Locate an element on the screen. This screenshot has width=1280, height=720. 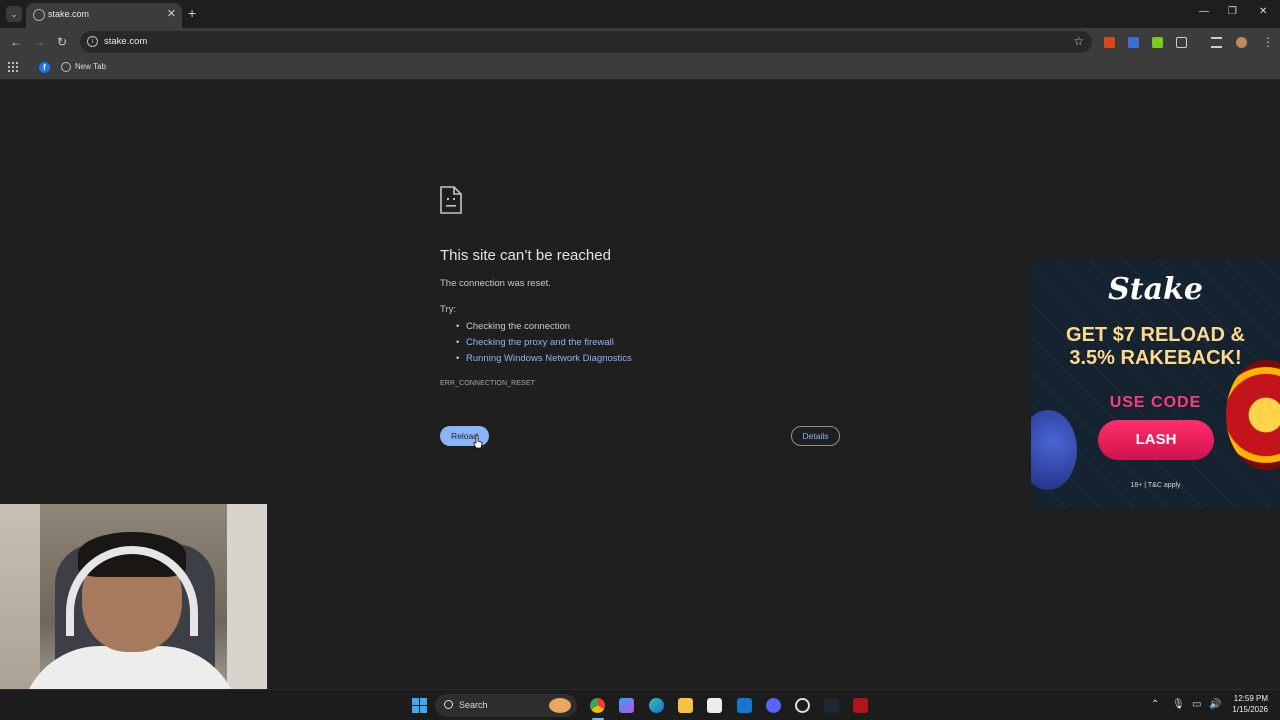
outlook-icon is located at coordinates (744, 705).